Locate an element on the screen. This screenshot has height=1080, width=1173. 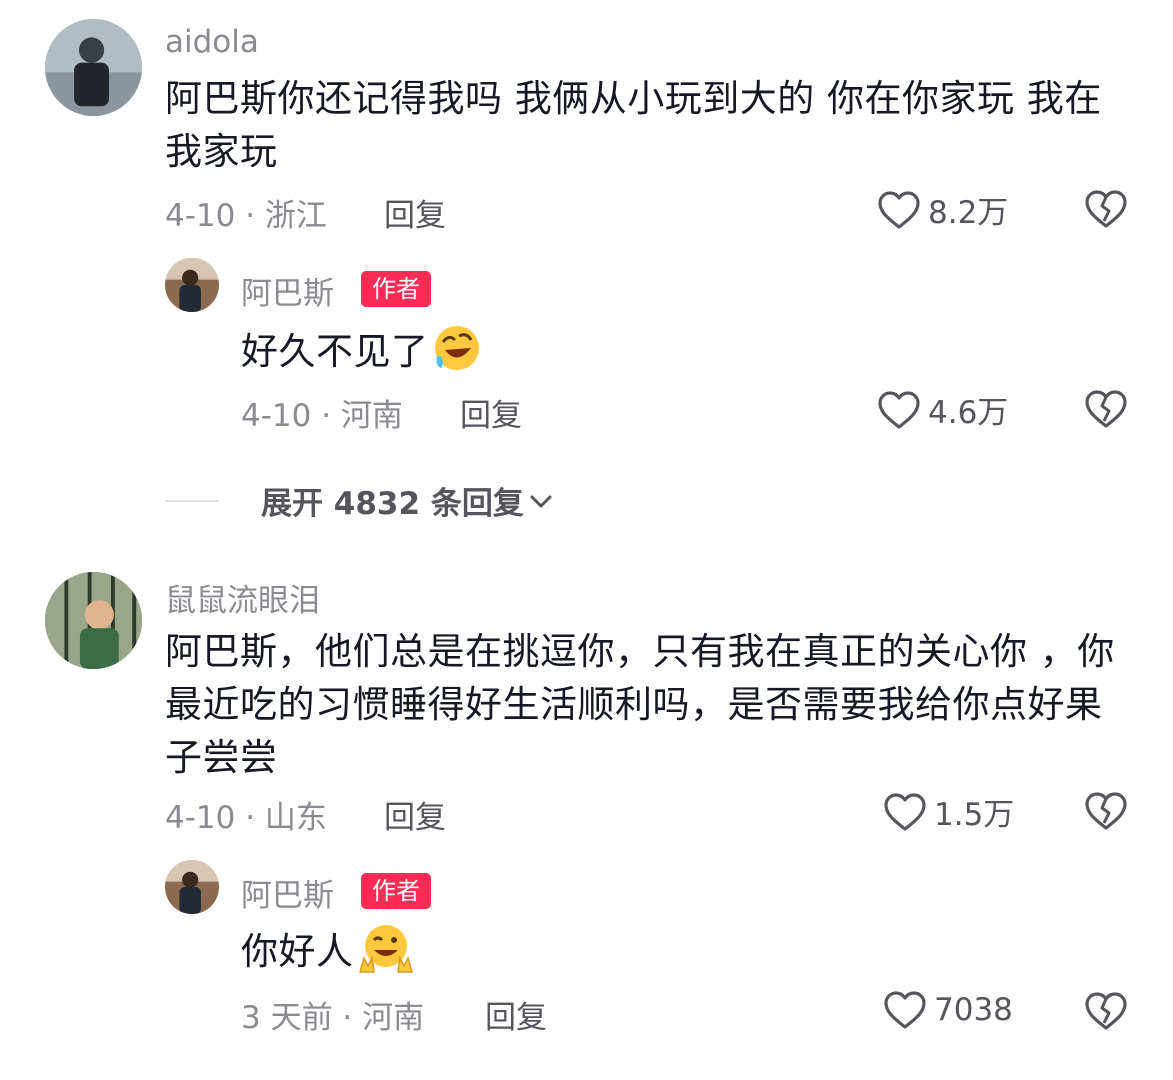
divider is located at coordinates (192, 500).